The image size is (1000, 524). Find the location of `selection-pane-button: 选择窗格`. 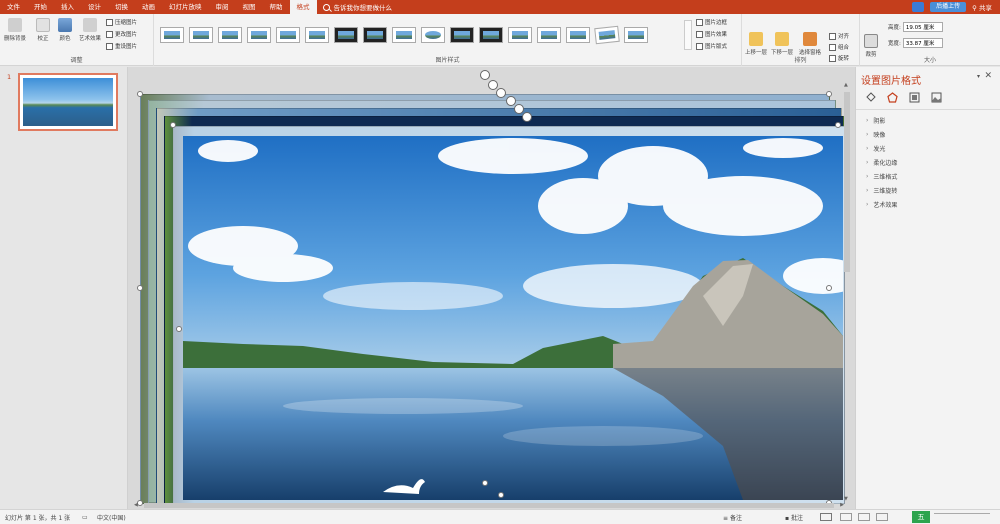

selection-pane-button: 选择窗格 is located at coordinates (810, 44).